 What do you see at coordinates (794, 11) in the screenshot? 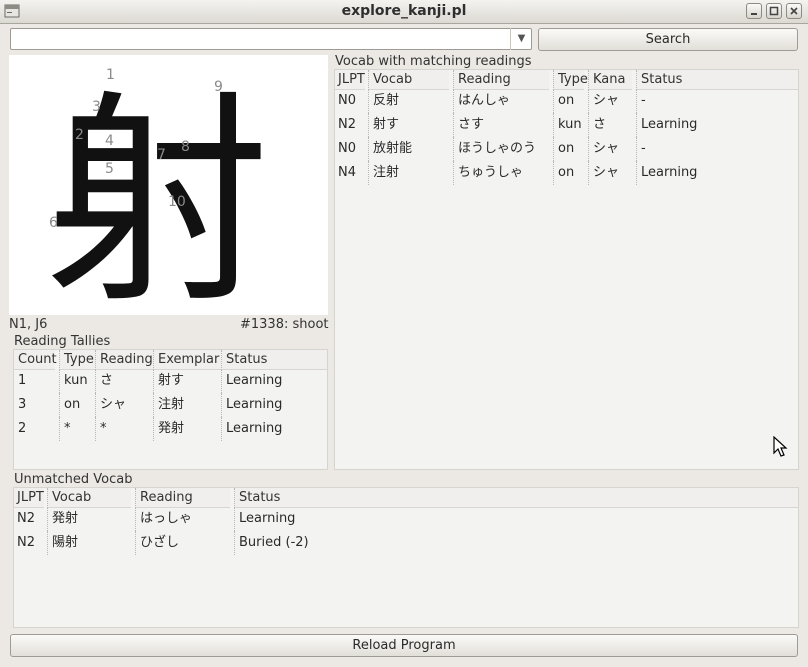
I see `close-button` at bounding box center [794, 11].